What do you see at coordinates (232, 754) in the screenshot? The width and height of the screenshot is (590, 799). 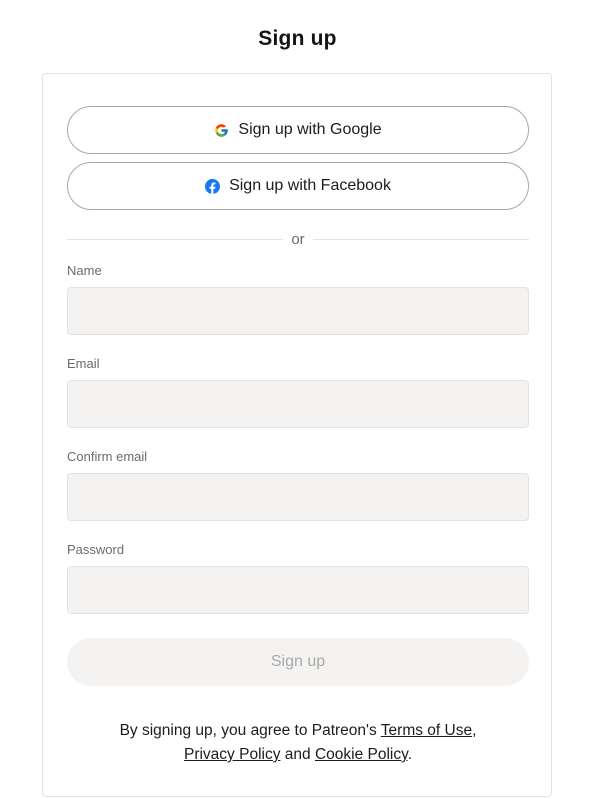 I see `privacy-policy-link: Privacy Policy` at bounding box center [232, 754].